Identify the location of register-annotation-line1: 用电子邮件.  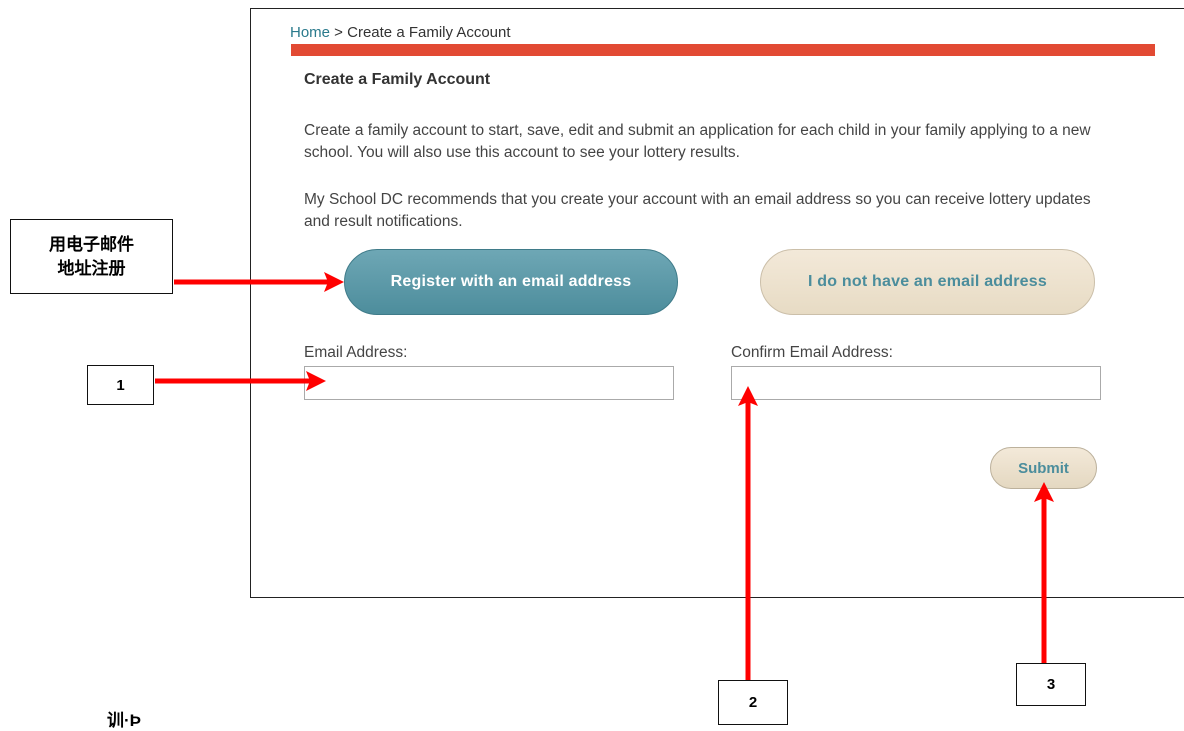
(91, 244).